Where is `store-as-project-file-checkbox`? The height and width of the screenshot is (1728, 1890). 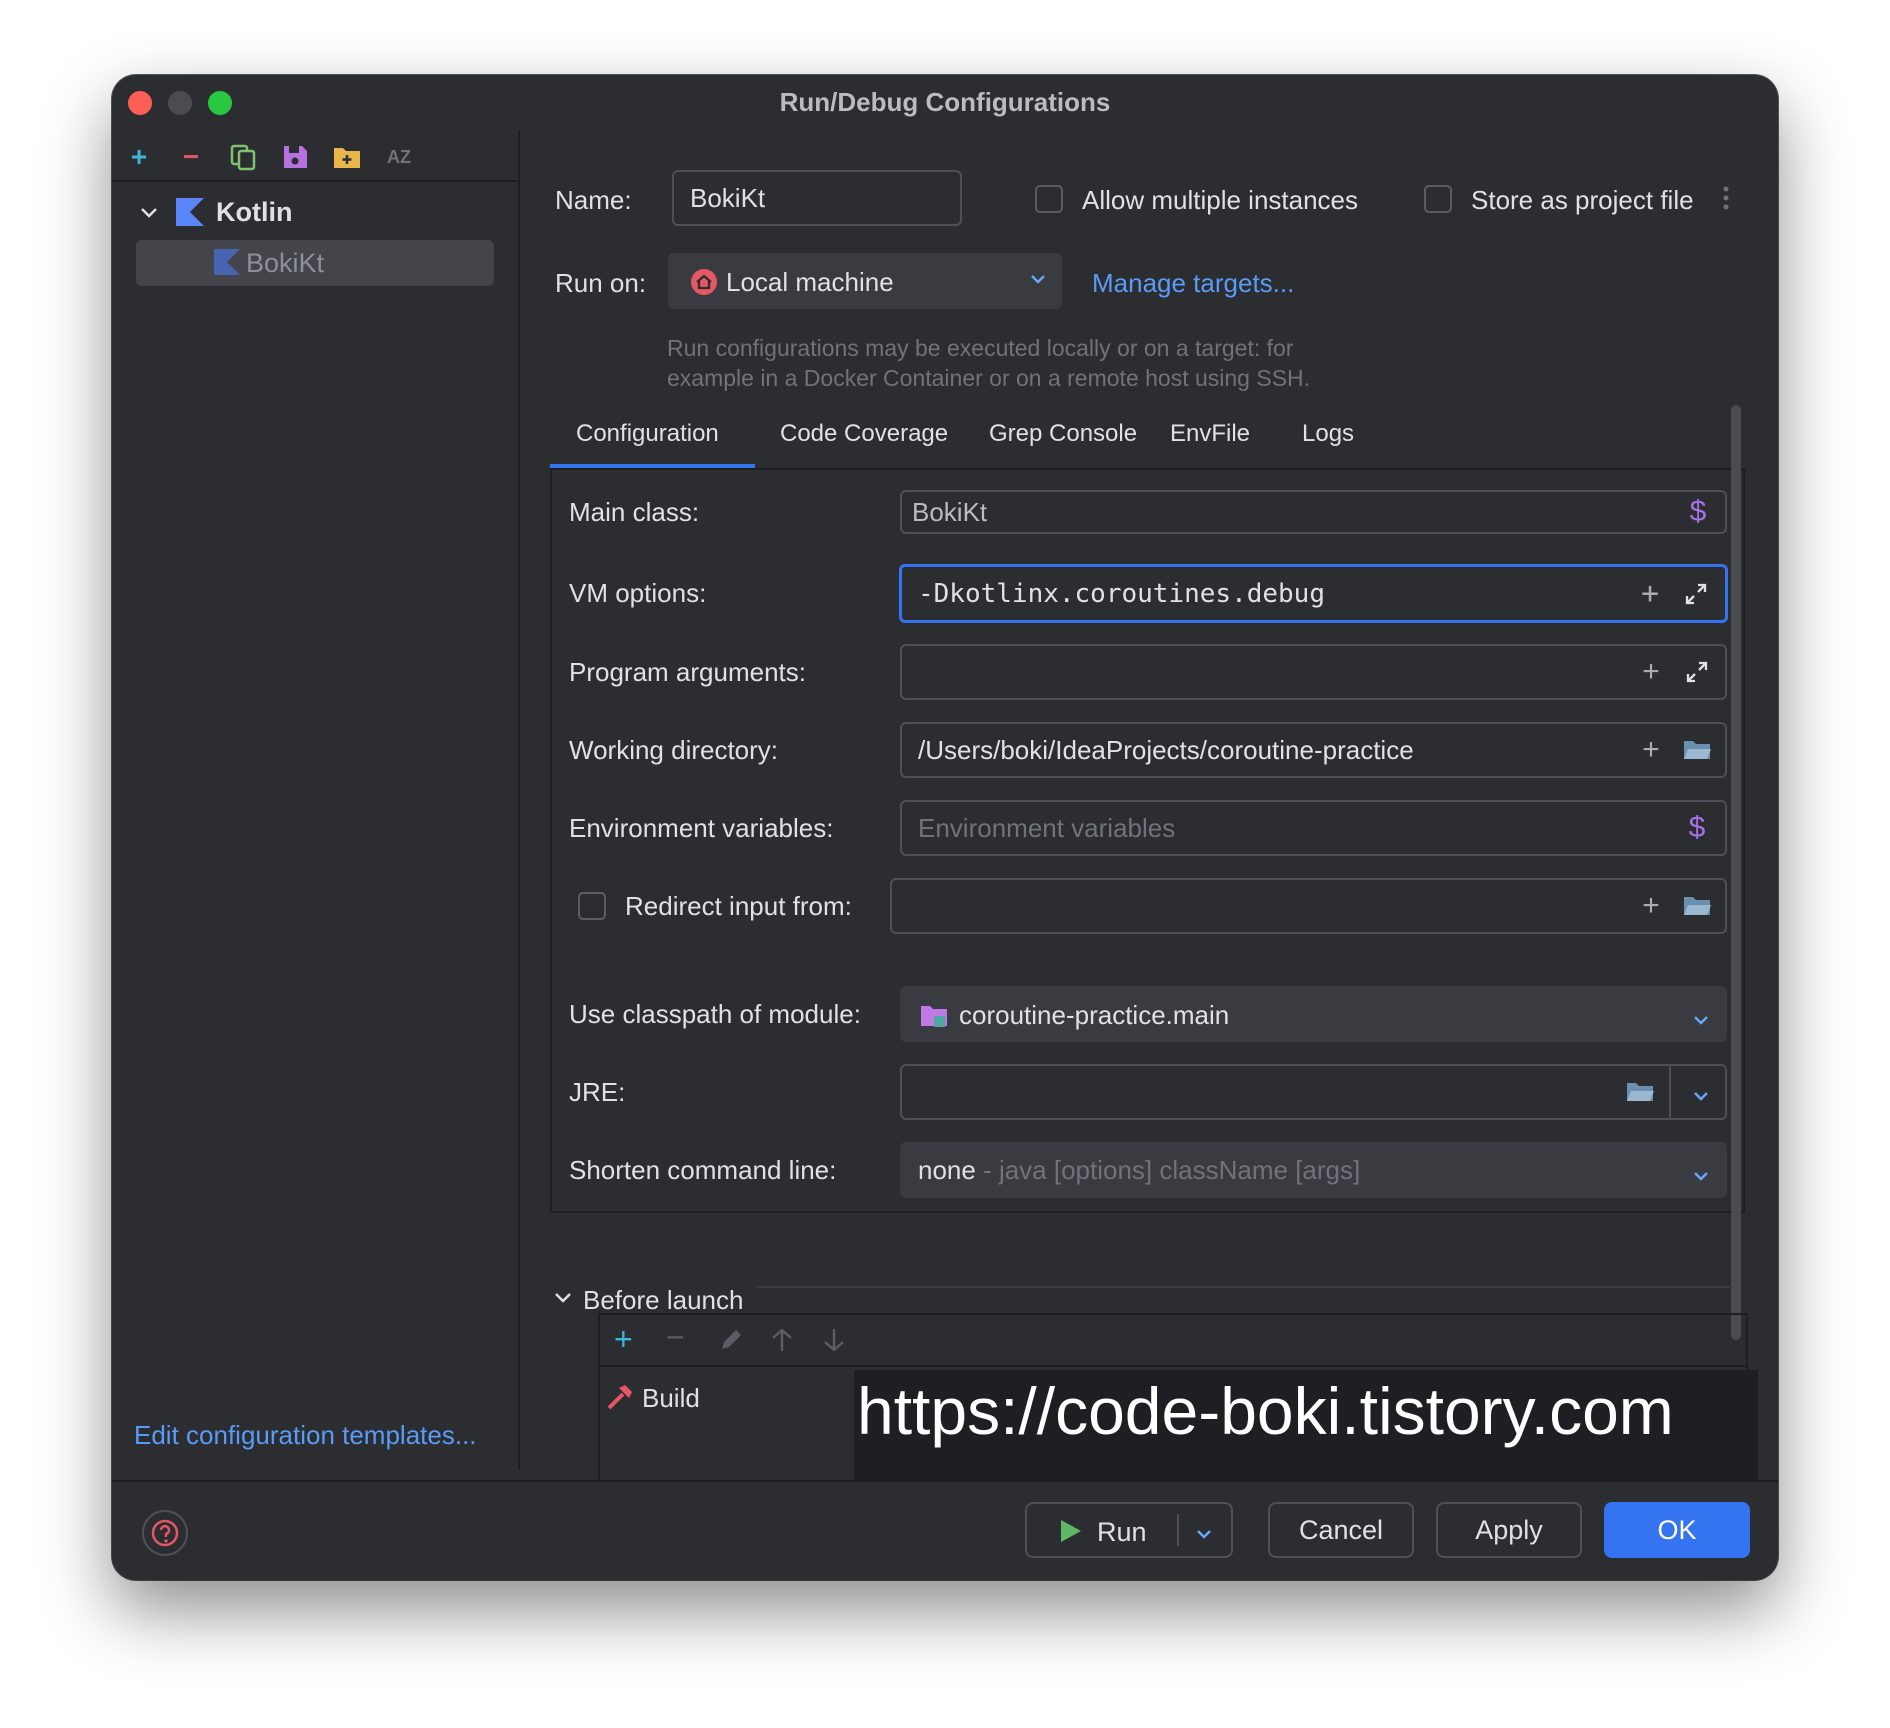
store-as-project-file-checkbox is located at coordinates (1438, 199).